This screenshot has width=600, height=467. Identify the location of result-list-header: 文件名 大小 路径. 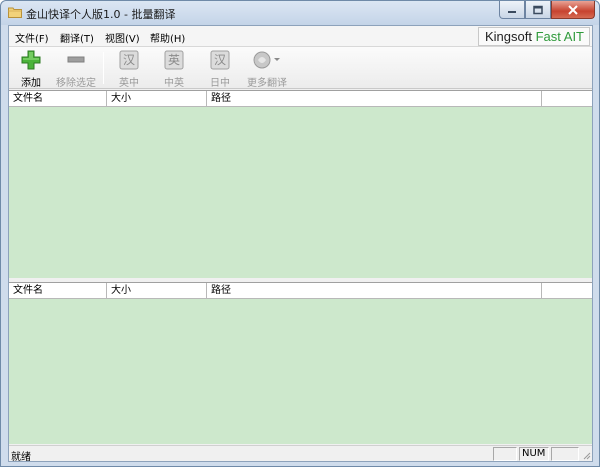
(300, 291).